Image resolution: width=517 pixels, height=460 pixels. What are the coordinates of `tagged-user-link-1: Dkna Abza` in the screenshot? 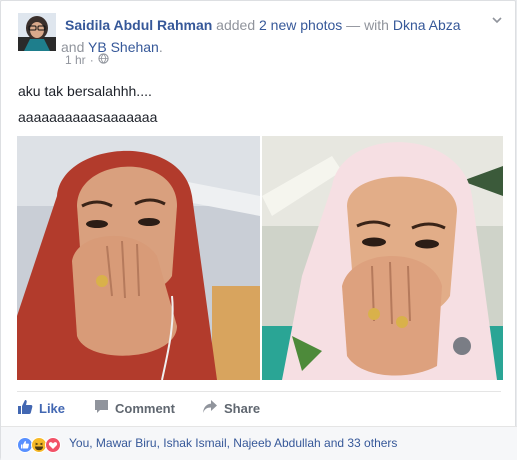 It's located at (427, 25).